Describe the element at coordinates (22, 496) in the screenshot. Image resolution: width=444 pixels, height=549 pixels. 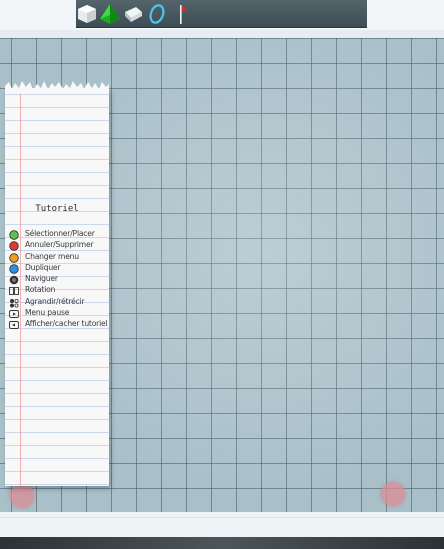
I see `placement-marker-left` at that location.